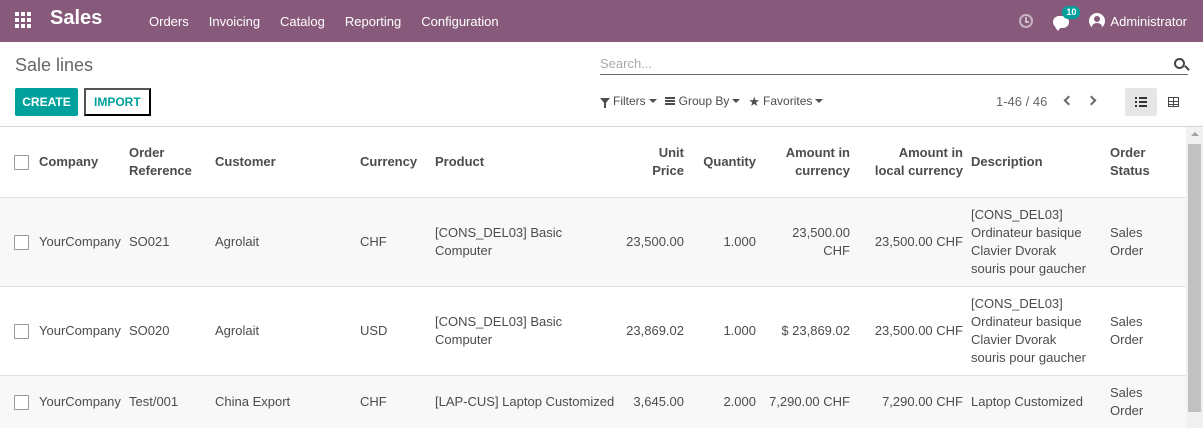 This screenshot has height=428, width=1203. What do you see at coordinates (669, 101) in the screenshot?
I see `bars-icon` at bounding box center [669, 101].